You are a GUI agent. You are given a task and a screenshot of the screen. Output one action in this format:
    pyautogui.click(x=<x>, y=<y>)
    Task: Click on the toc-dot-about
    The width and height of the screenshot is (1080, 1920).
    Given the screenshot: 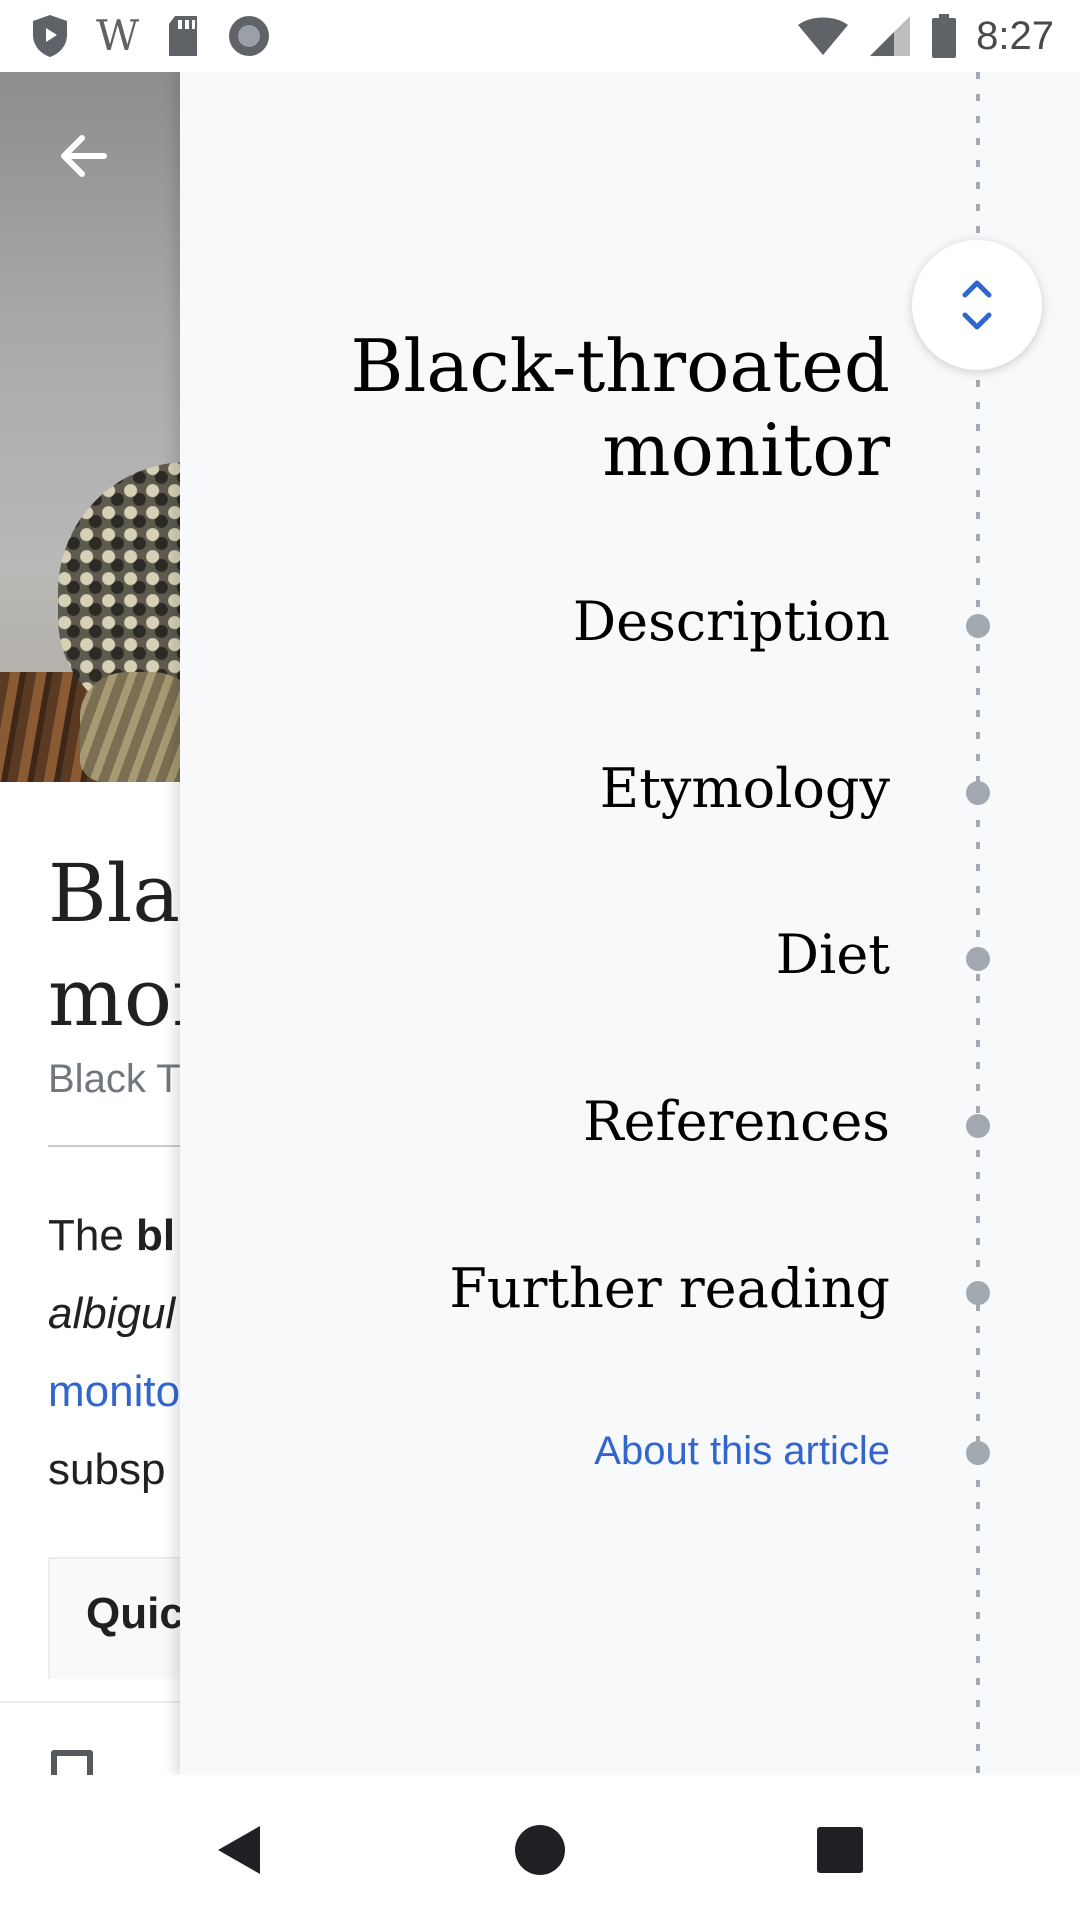 What is the action you would take?
    pyautogui.click(x=978, y=1453)
    